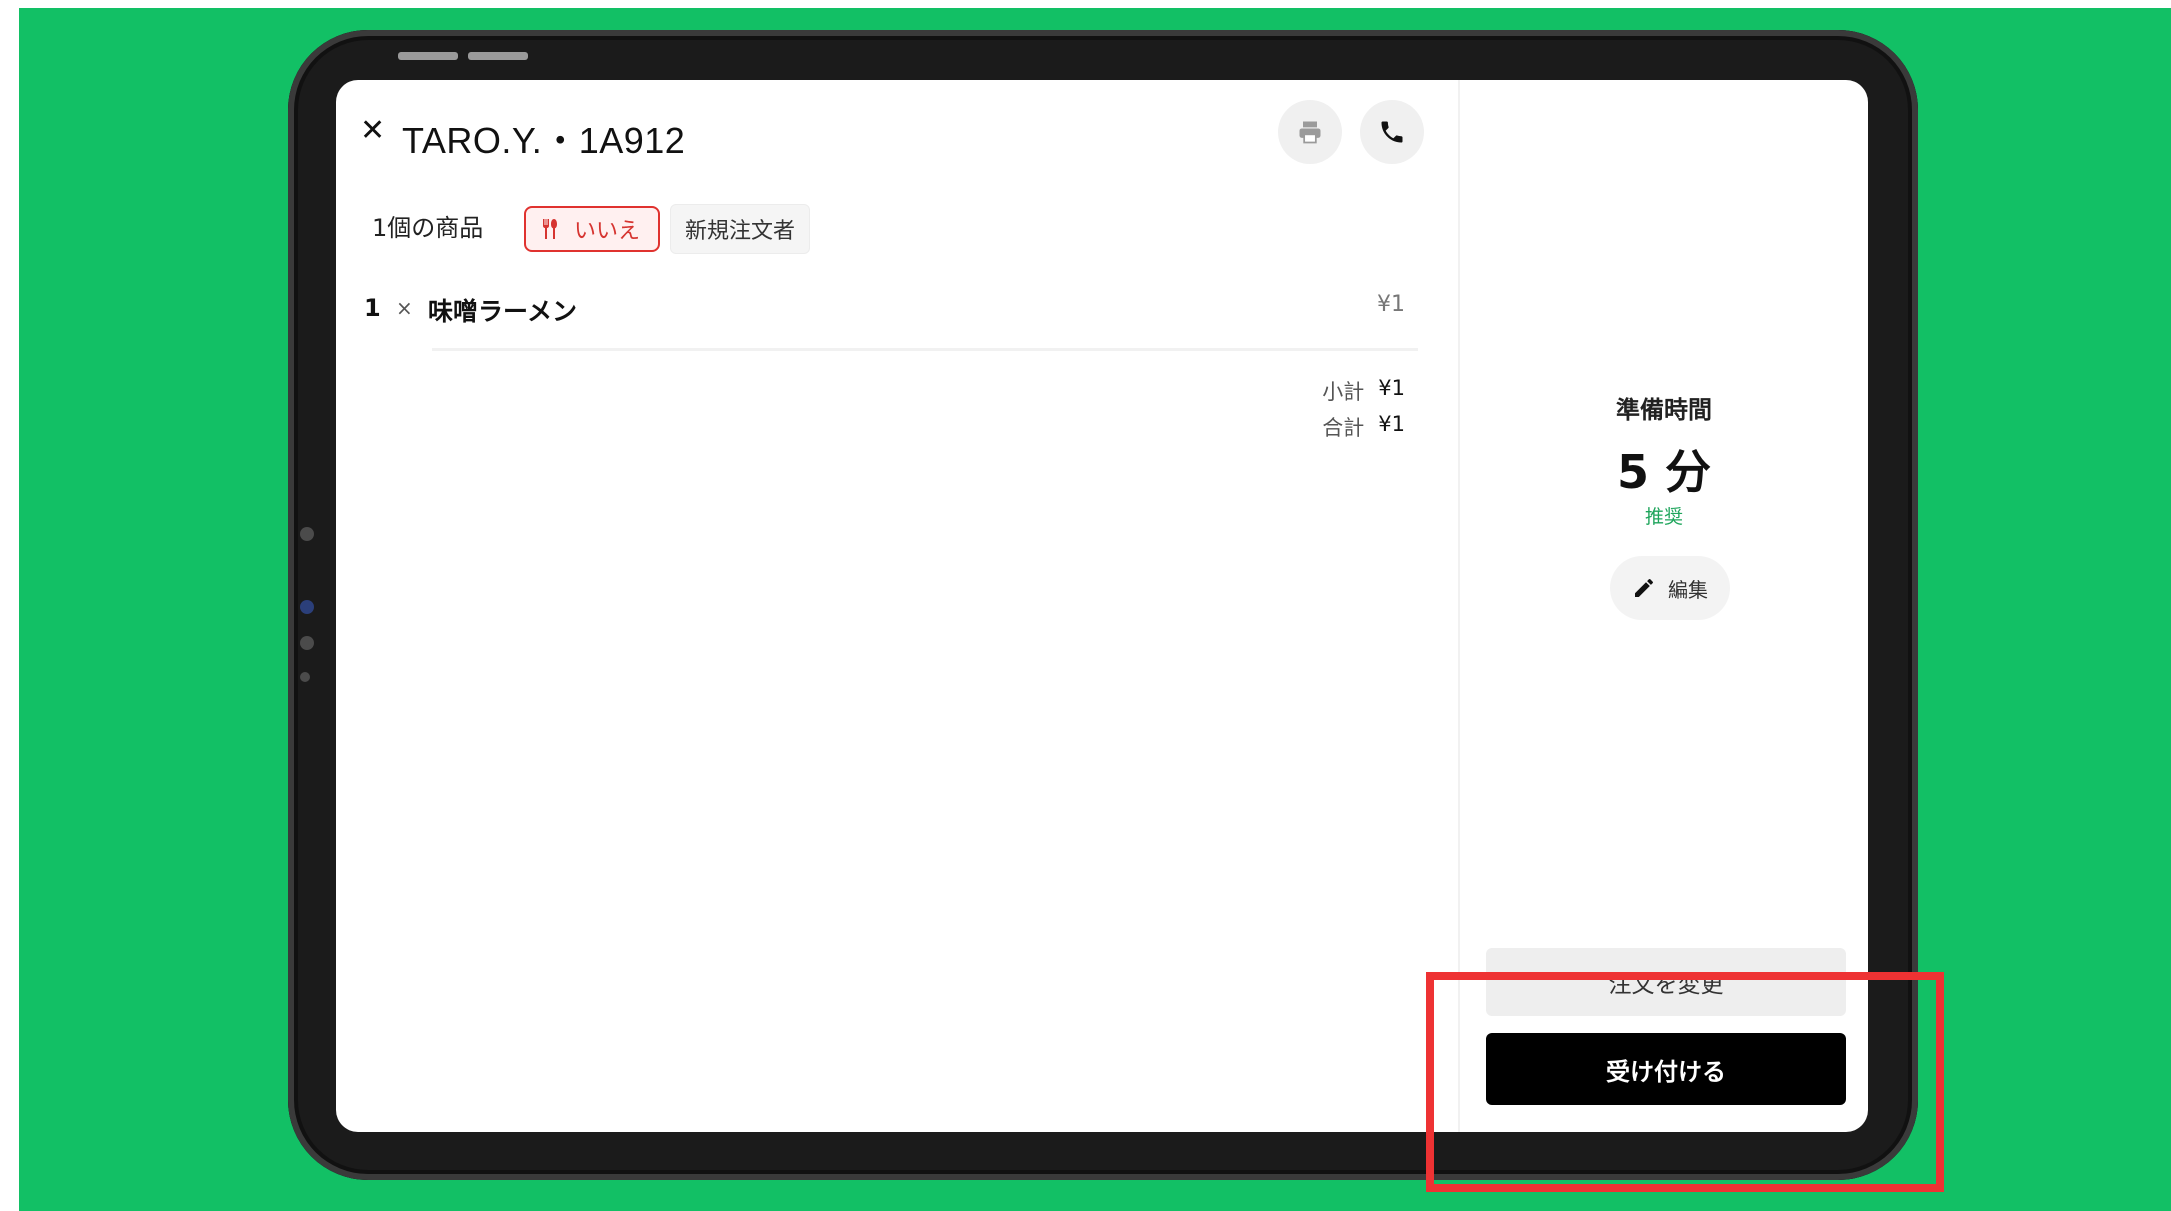 Image resolution: width=2171 pixels, height=1211 pixels. Describe the element at coordinates (550, 229) in the screenshot. I see `utensils-icon` at that location.